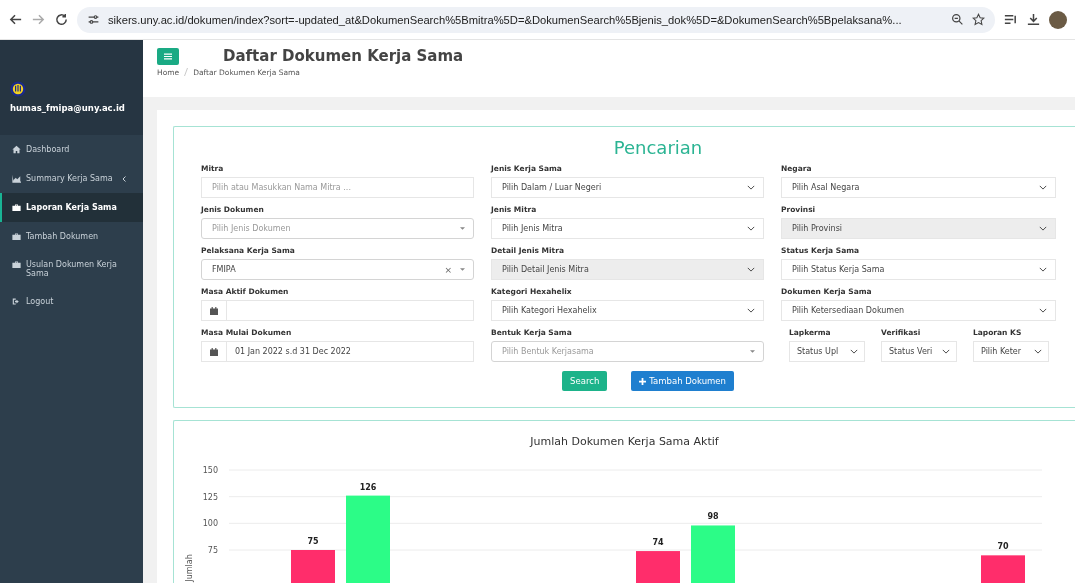  Describe the element at coordinates (918, 187) in the screenshot. I see `select-field: Pilih Asal Negara` at that location.